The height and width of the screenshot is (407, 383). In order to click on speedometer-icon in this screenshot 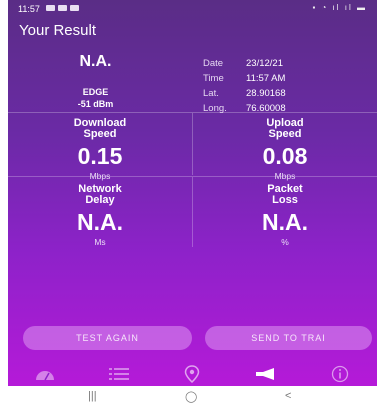, I will do `click(44, 376)`.